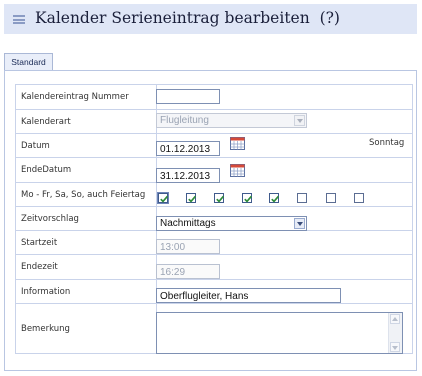 The height and width of the screenshot is (376, 422). Describe the element at coordinates (279, 333) in the screenshot. I see `bemerkung-textarea` at that location.